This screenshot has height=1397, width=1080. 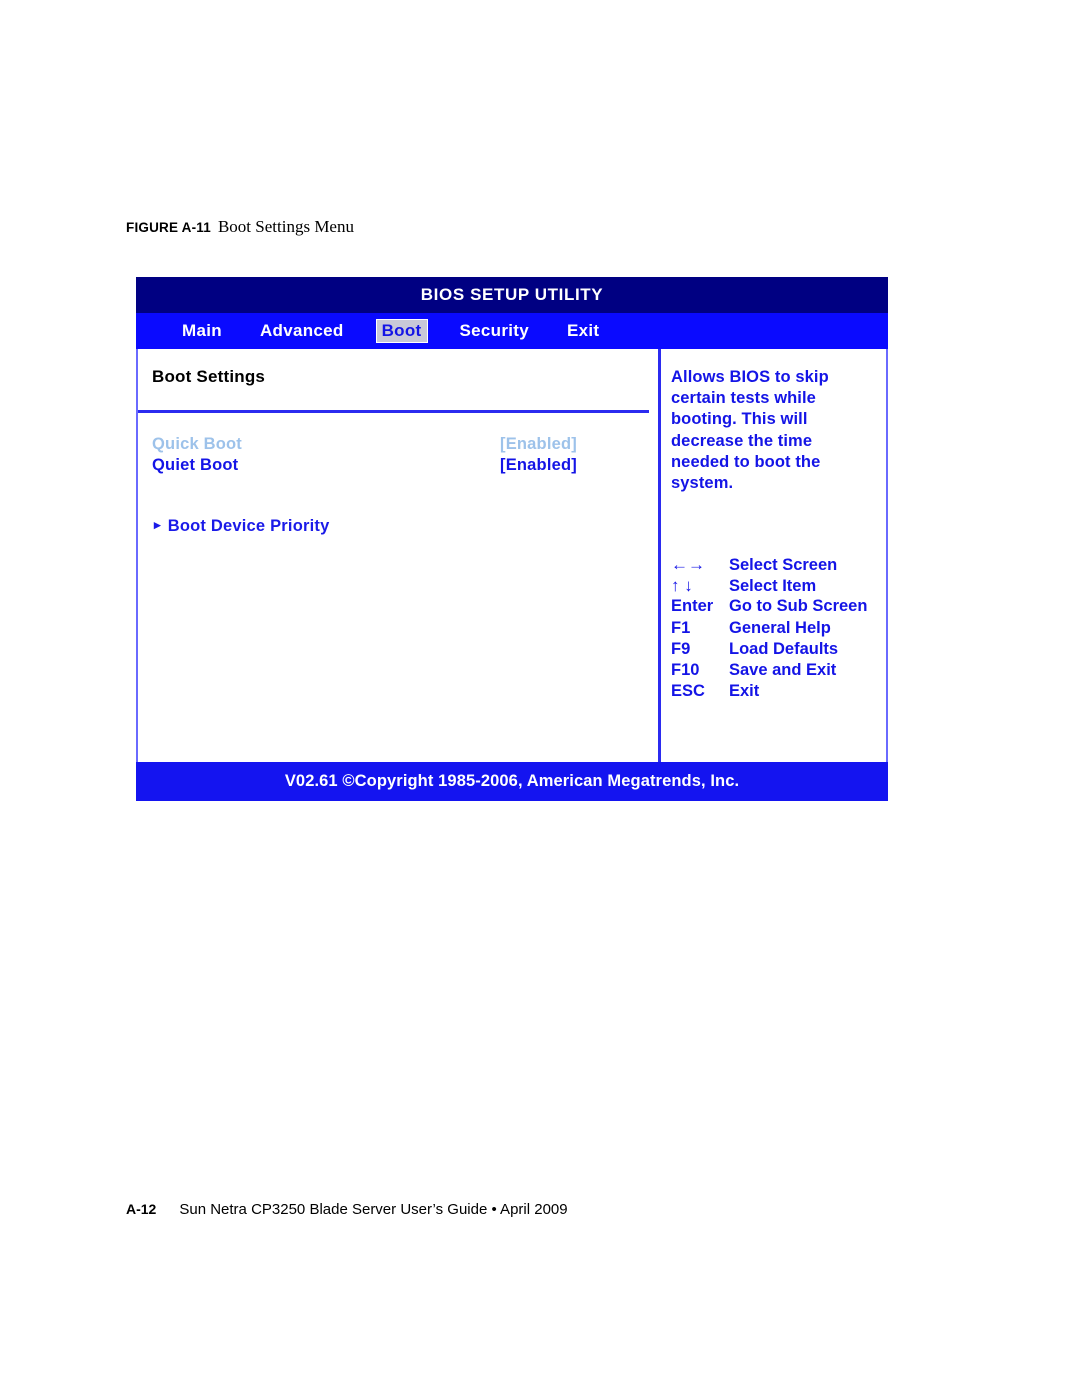 I want to click on up-down-arrow-icon: ↑ ↓, so click(x=682, y=586).